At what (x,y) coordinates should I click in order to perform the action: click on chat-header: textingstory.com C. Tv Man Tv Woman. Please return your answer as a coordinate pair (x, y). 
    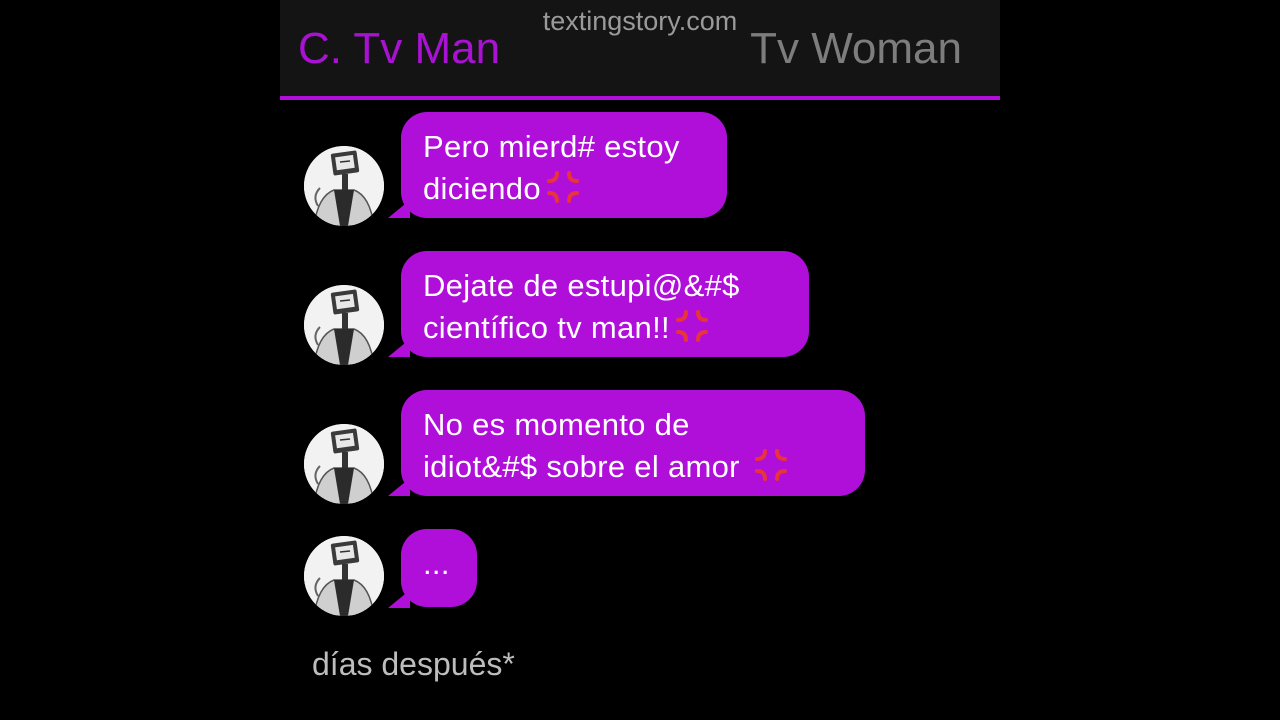
    Looking at the image, I should click on (640, 48).